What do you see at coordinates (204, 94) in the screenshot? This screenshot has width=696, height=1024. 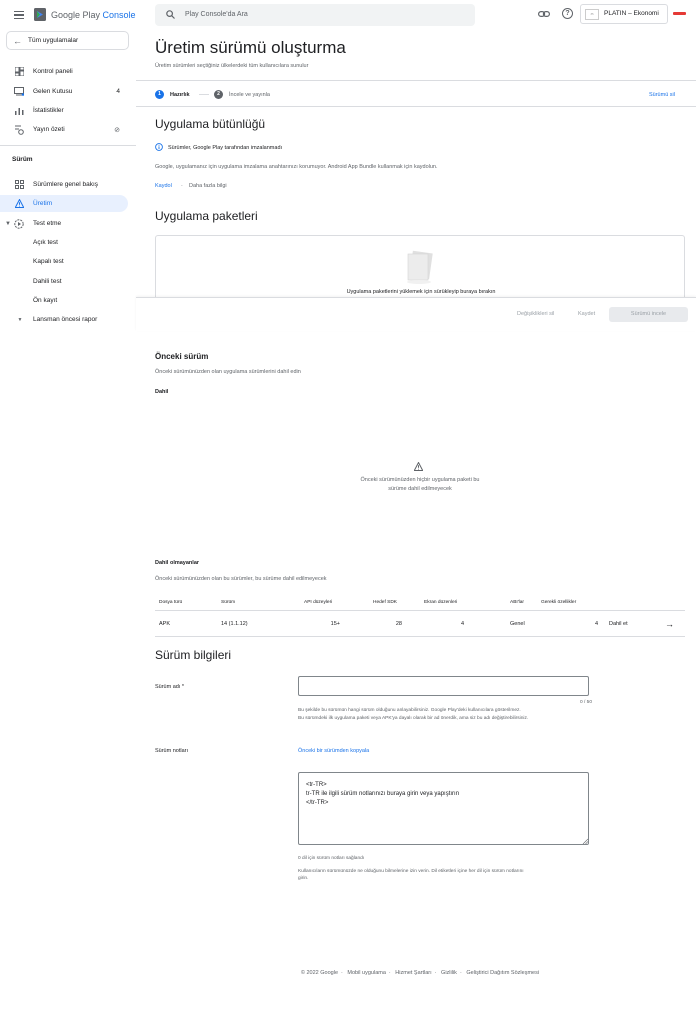 I see `step-connector` at bounding box center [204, 94].